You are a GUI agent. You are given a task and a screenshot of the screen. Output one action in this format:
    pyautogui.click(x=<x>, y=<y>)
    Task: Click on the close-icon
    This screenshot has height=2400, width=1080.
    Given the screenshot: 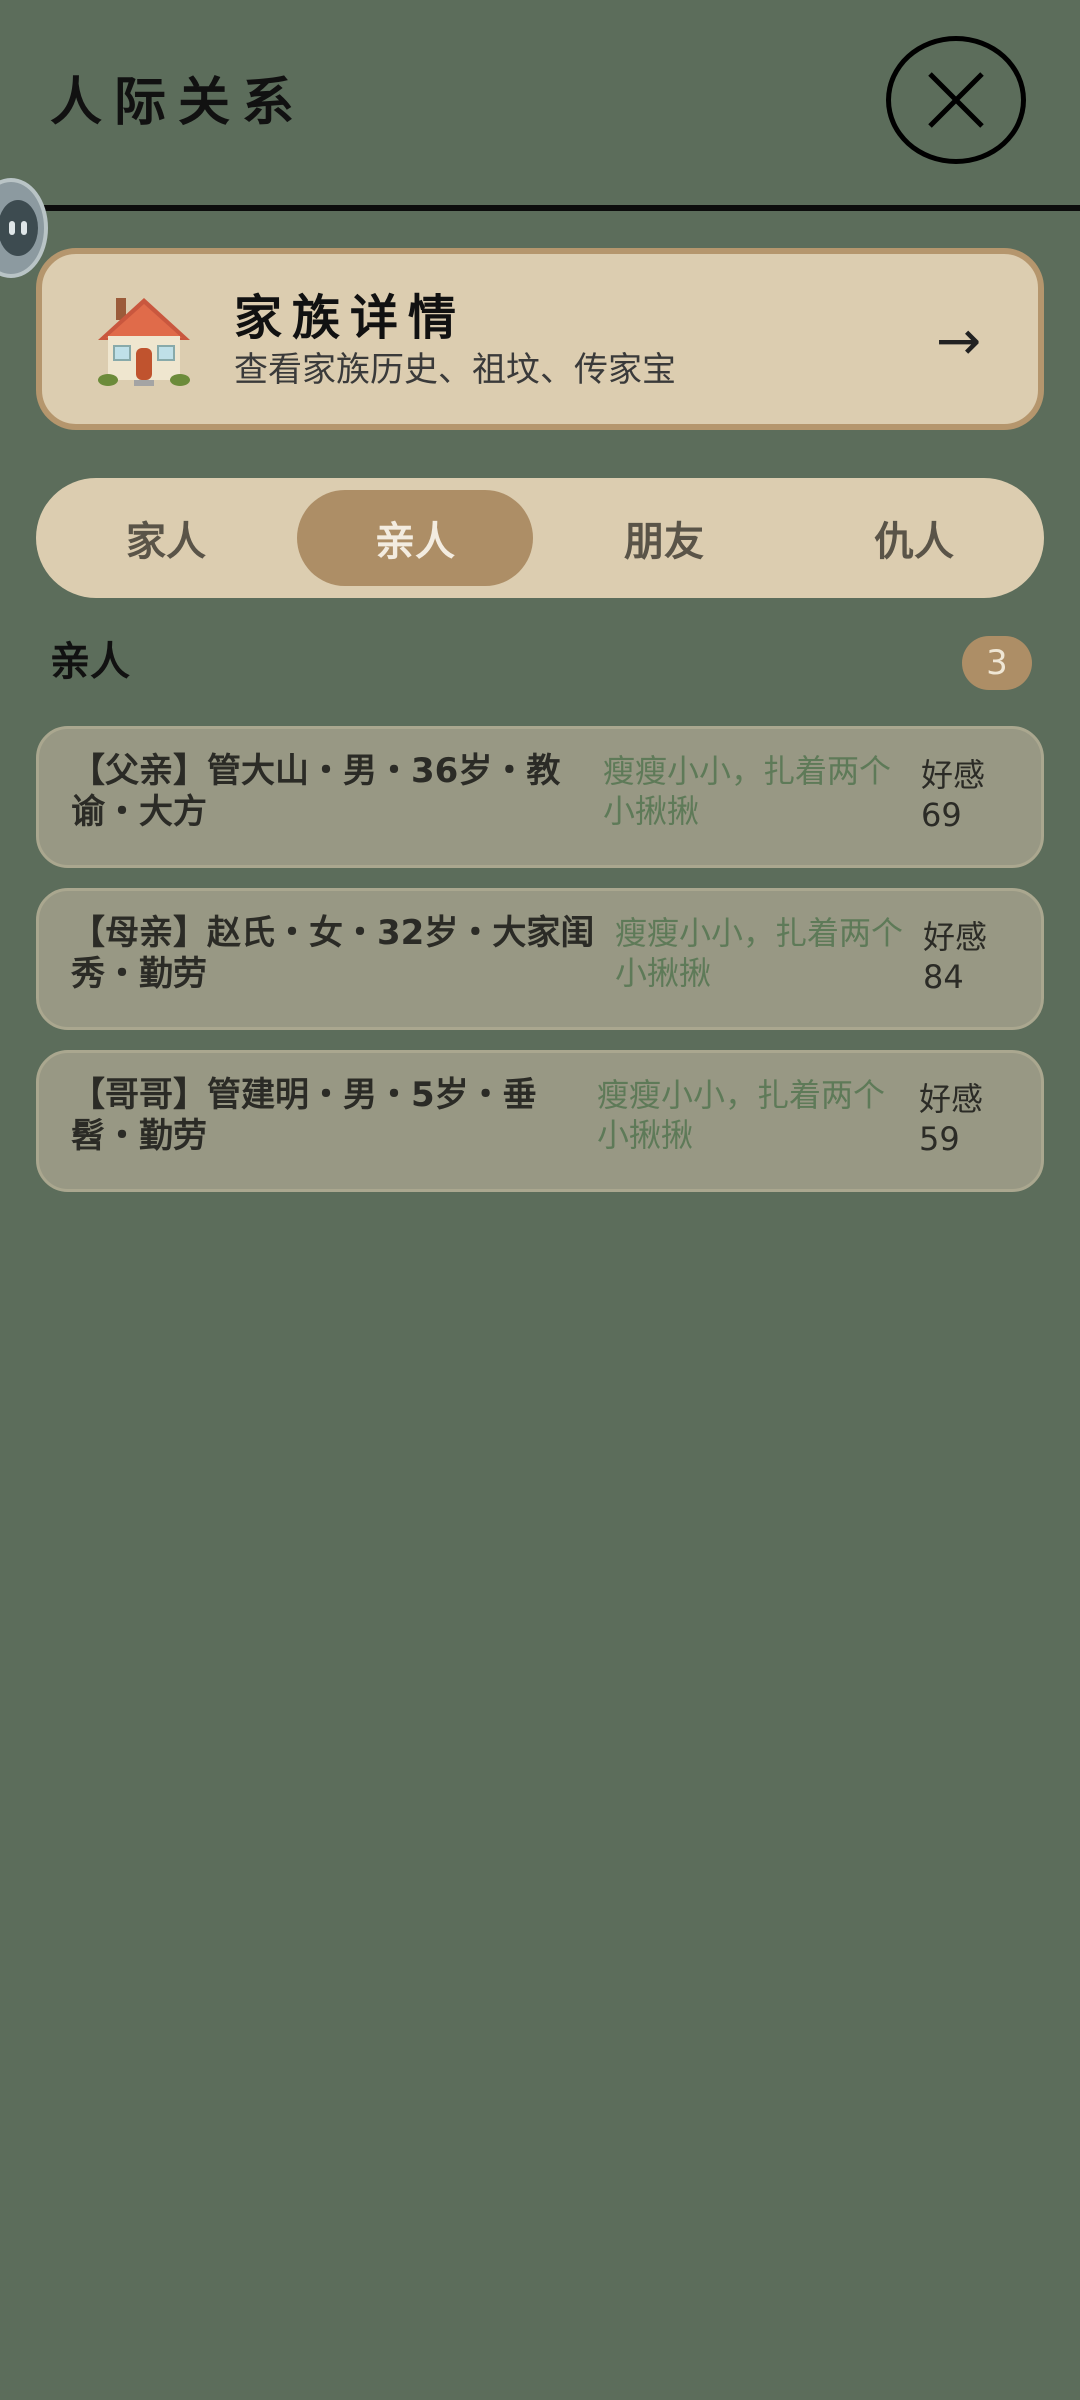 What is the action you would take?
    pyautogui.click(x=956, y=100)
    